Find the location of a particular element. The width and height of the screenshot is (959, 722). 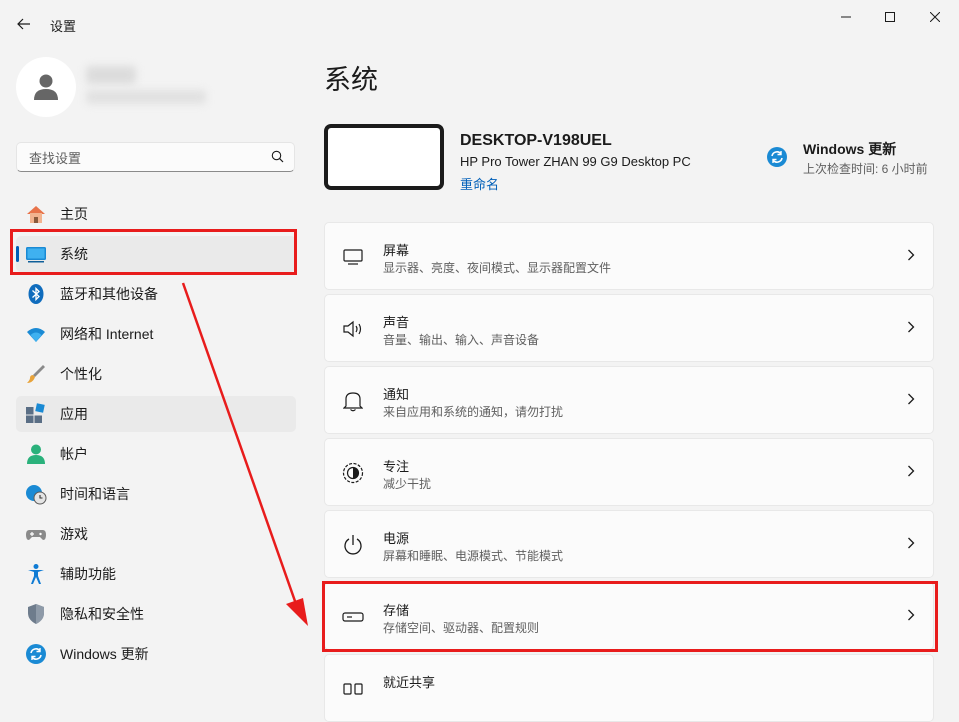

back-arrow-icon is located at coordinates (23, 24).